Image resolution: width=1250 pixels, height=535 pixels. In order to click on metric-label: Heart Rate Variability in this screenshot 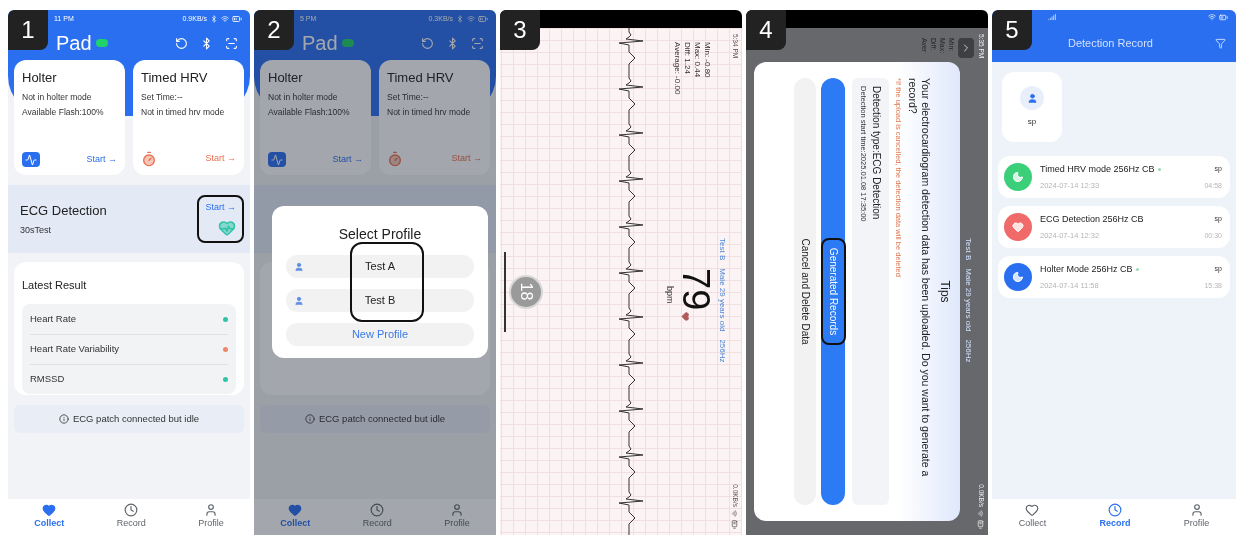, I will do `click(75, 349)`.